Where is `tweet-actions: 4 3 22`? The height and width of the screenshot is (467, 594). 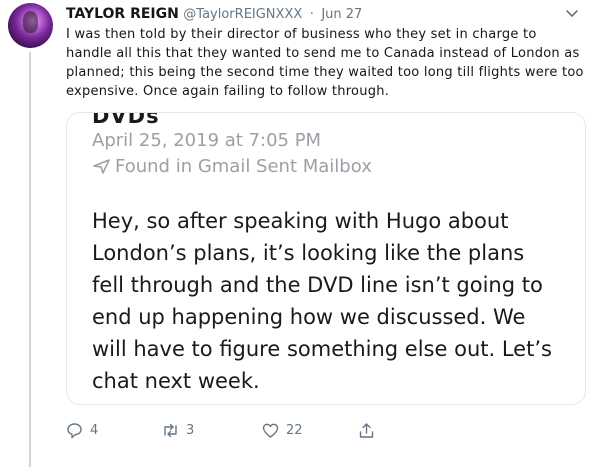 tweet-actions: 4 3 22 is located at coordinates (231, 430).